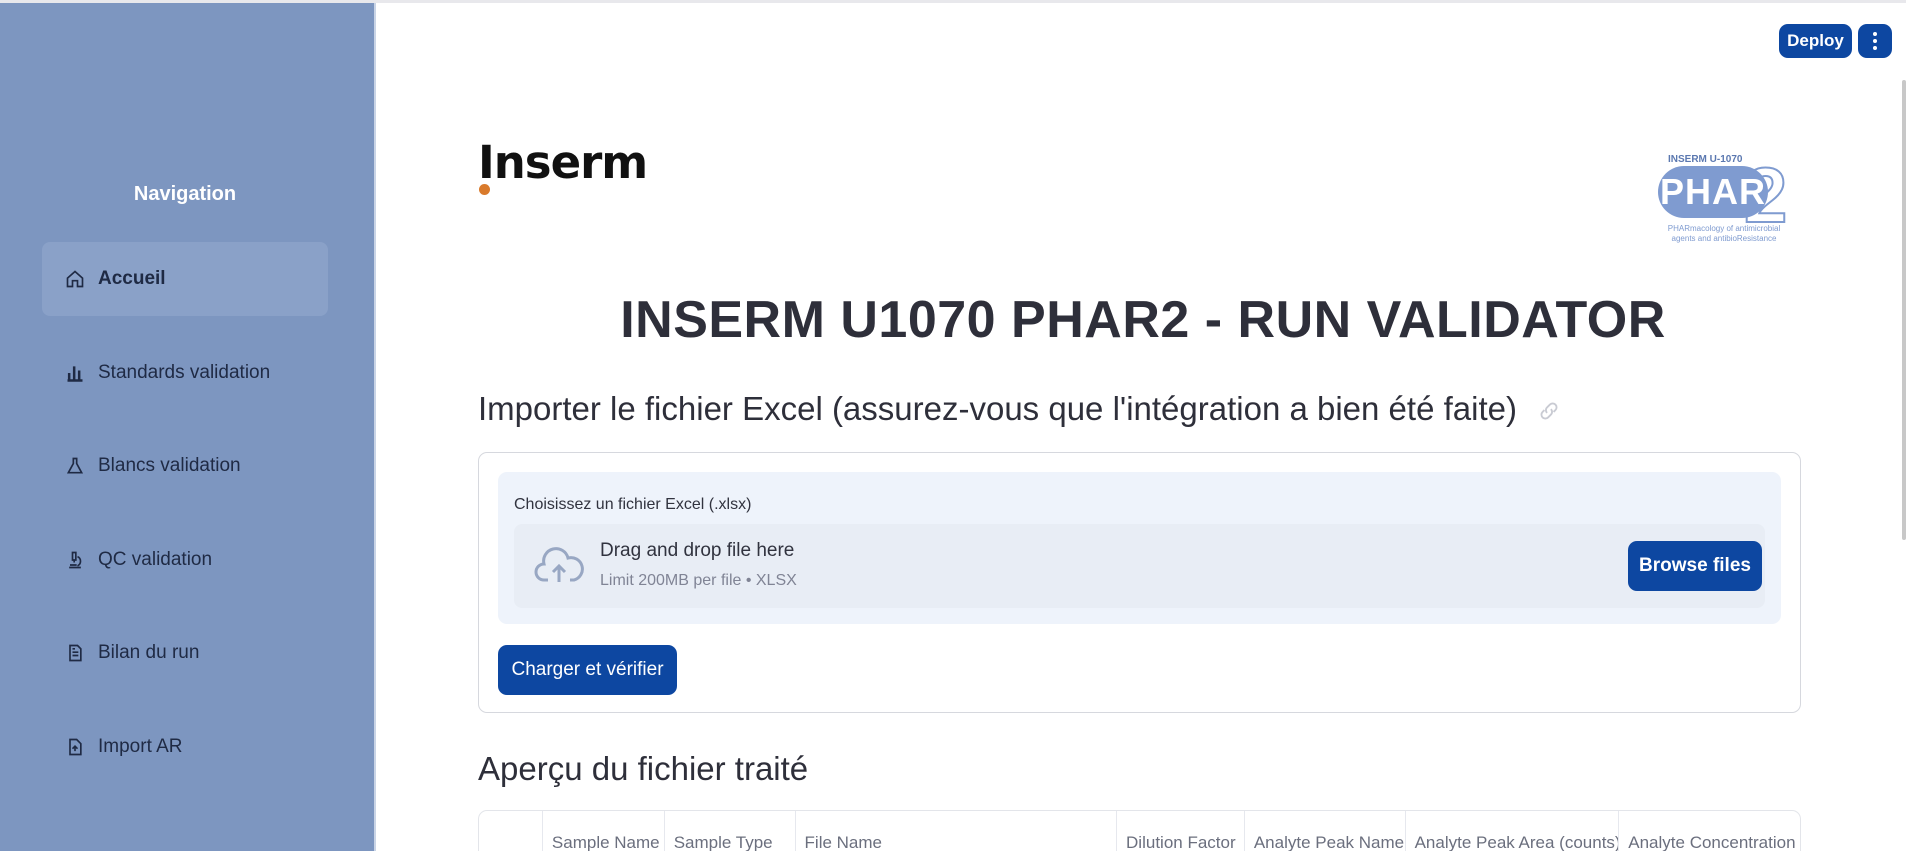 This screenshot has height=851, width=1906. I want to click on deploy-button: Deploy, so click(1815, 41).